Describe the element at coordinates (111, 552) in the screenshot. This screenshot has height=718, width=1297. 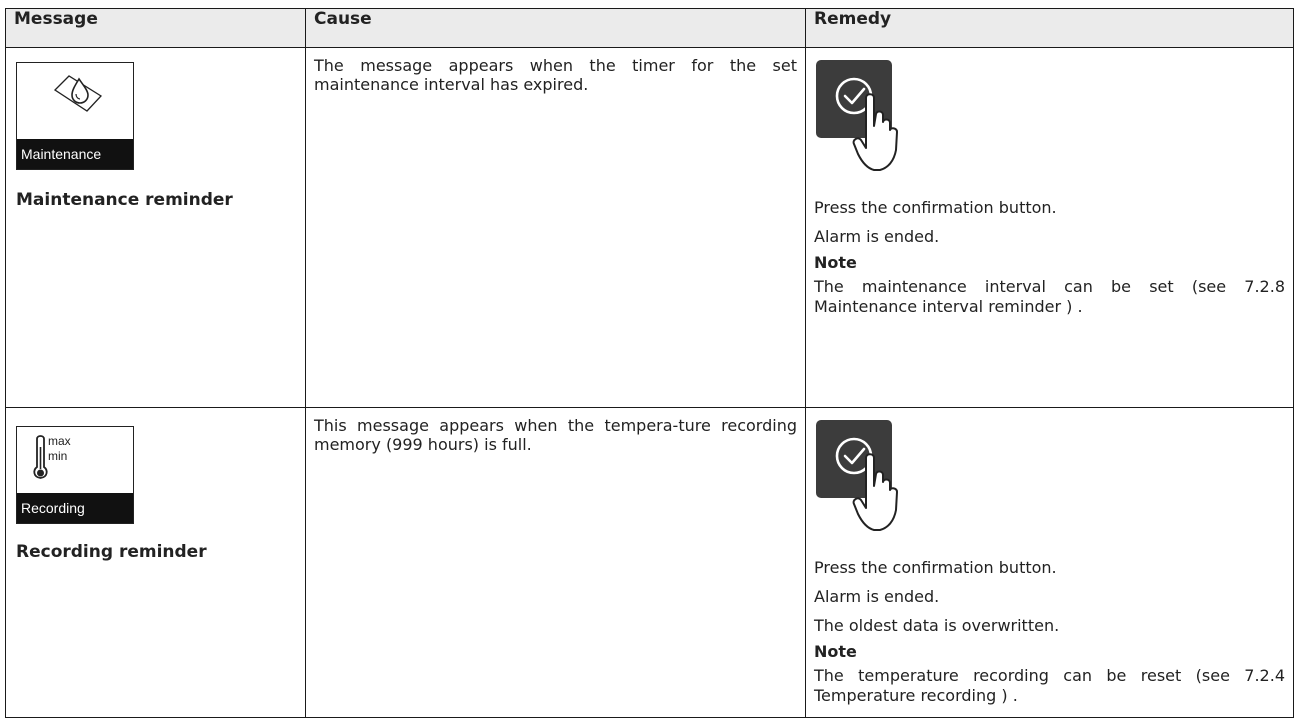
I see `message-name: Recording reminder` at that location.